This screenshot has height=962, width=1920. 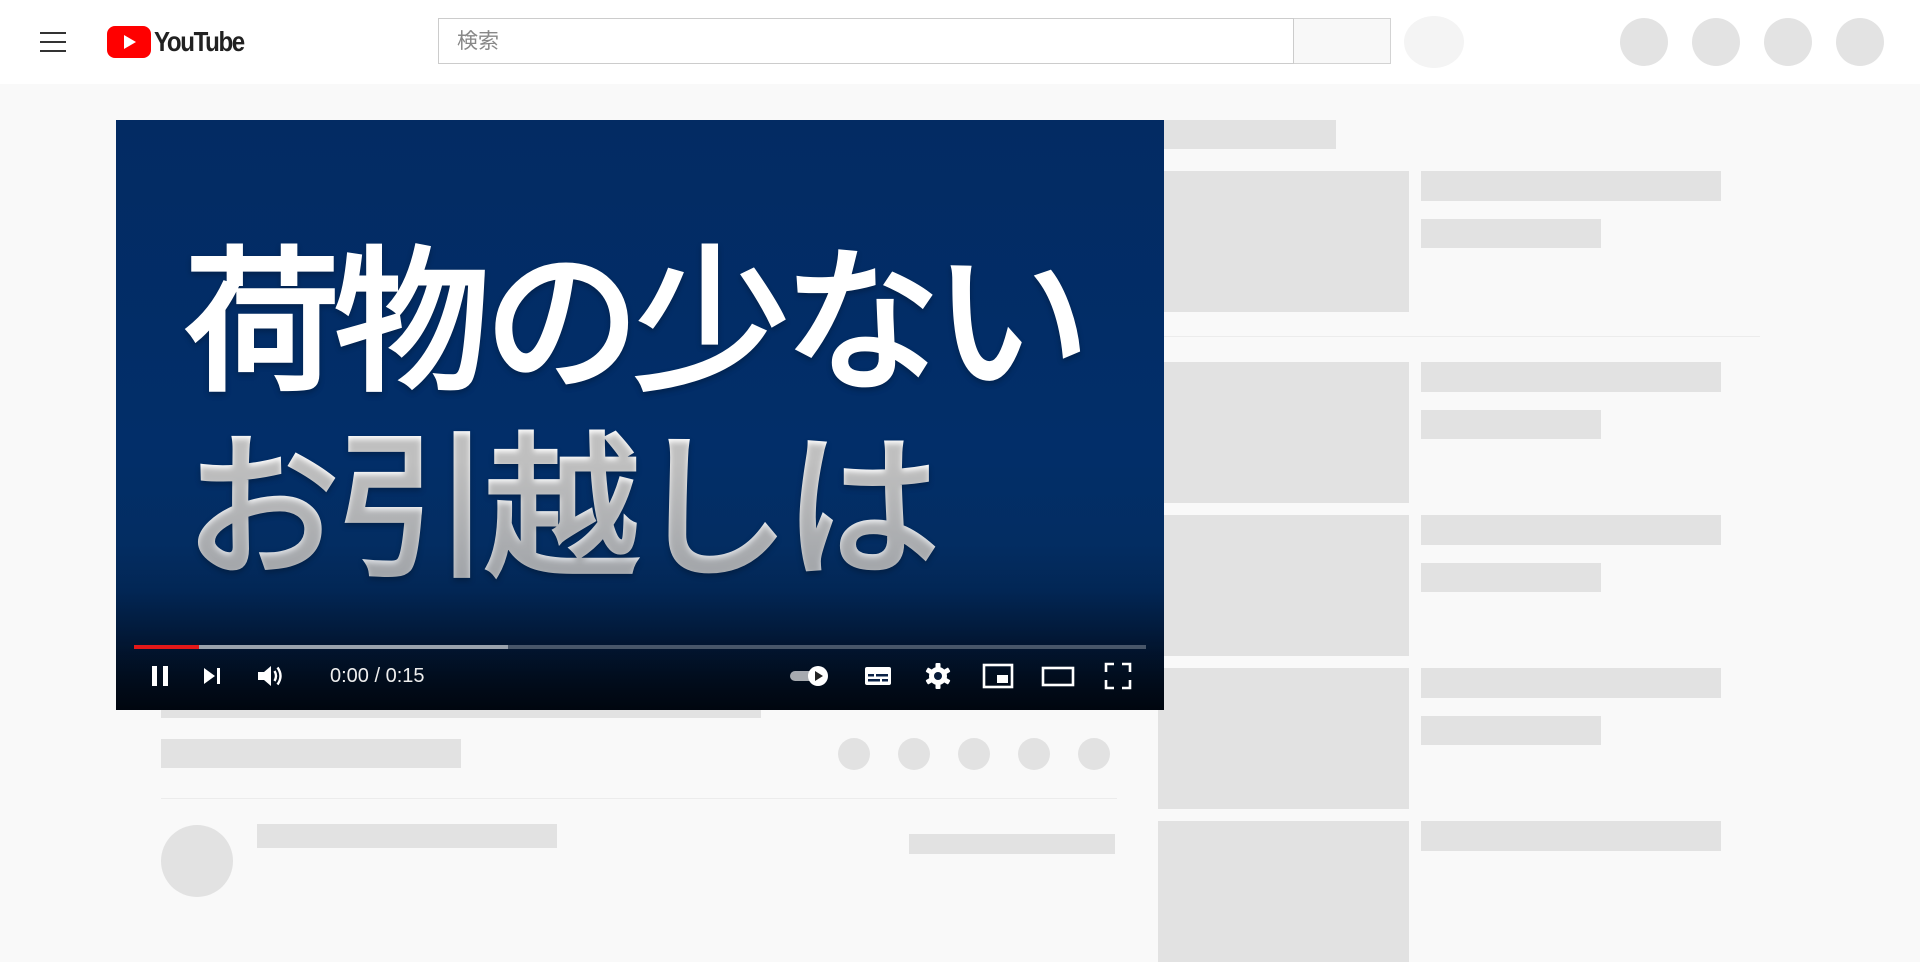 I want to click on menu-icon-bar-bottom, so click(x=53, y=51).